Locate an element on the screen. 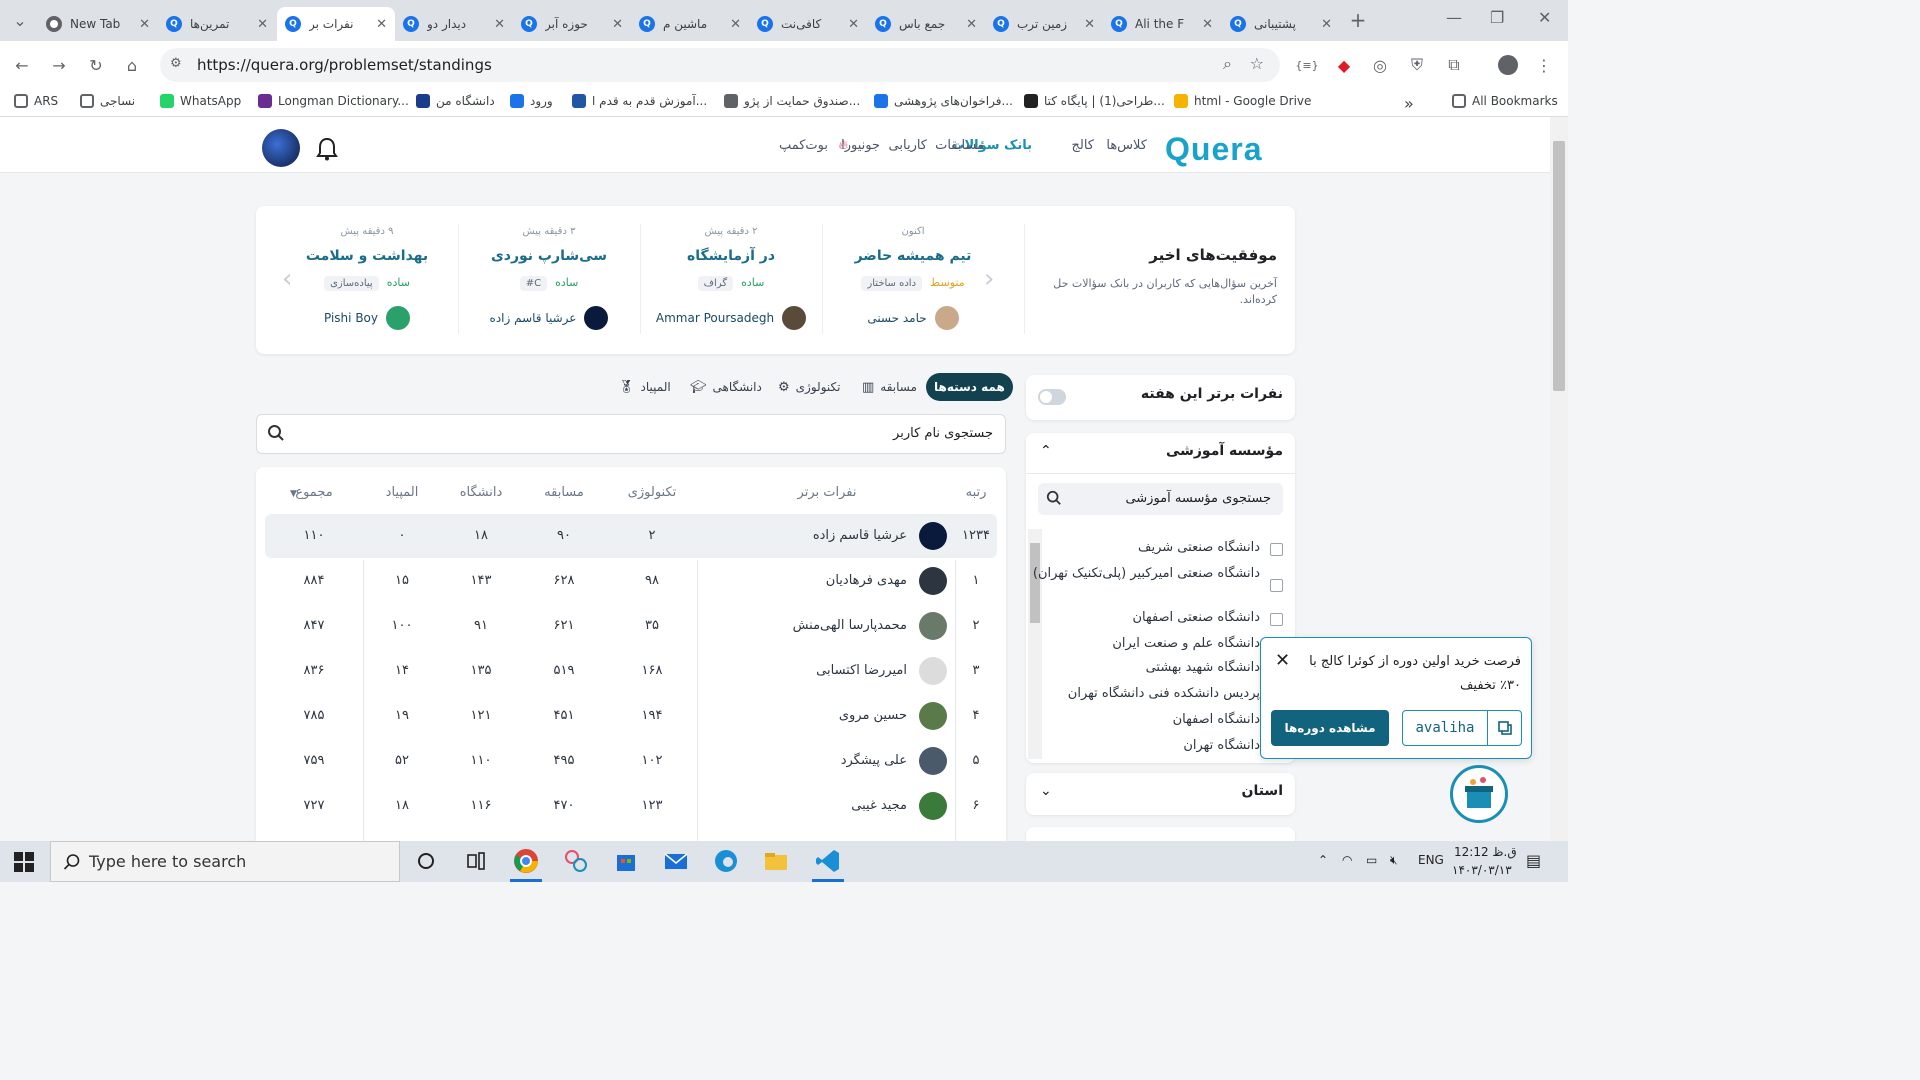  bookmarks-overflow-icon: » is located at coordinates (1409, 103).